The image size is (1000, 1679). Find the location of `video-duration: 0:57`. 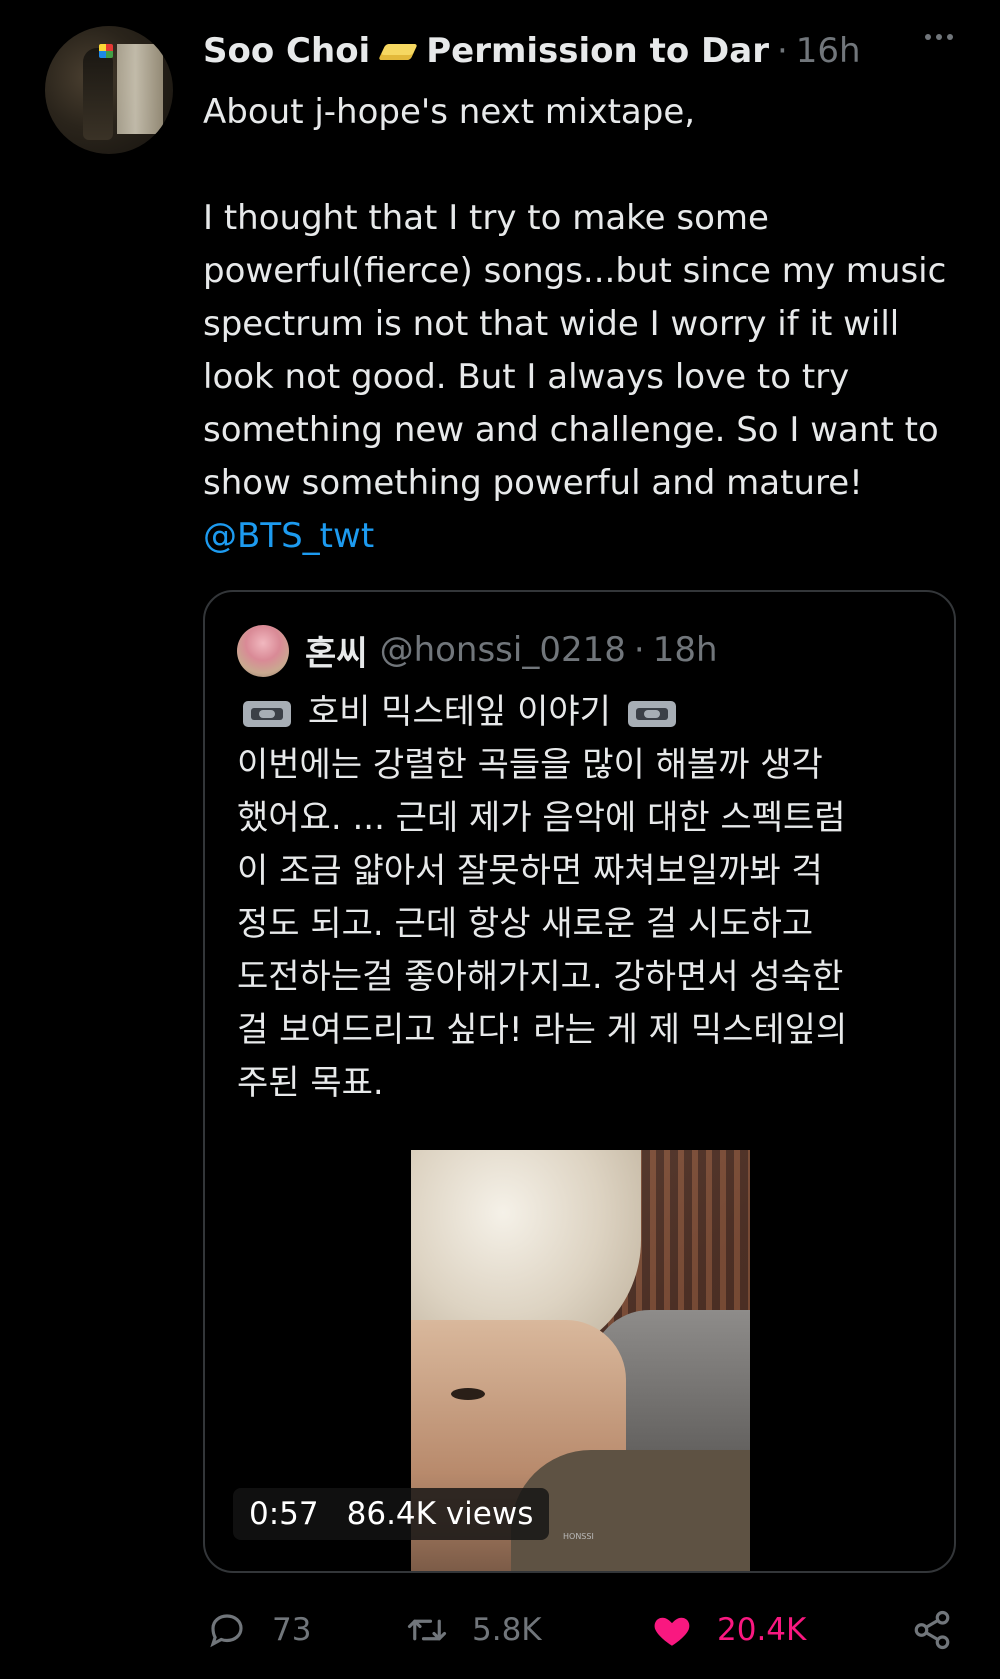

video-duration: 0:57 is located at coordinates (284, 1514).